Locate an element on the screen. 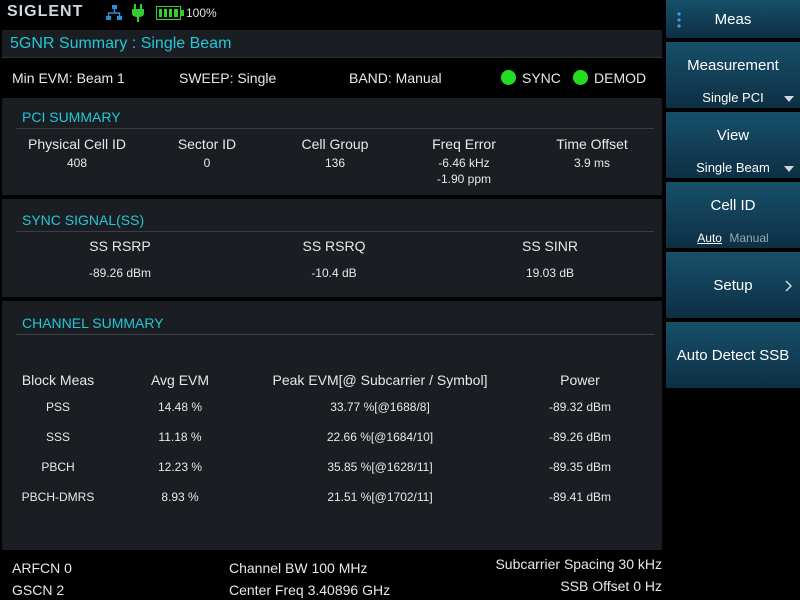 This screenshot has width=800, height=600. table-cell: 35.85 %[@1628/11] is located at coordinates (380, 467).